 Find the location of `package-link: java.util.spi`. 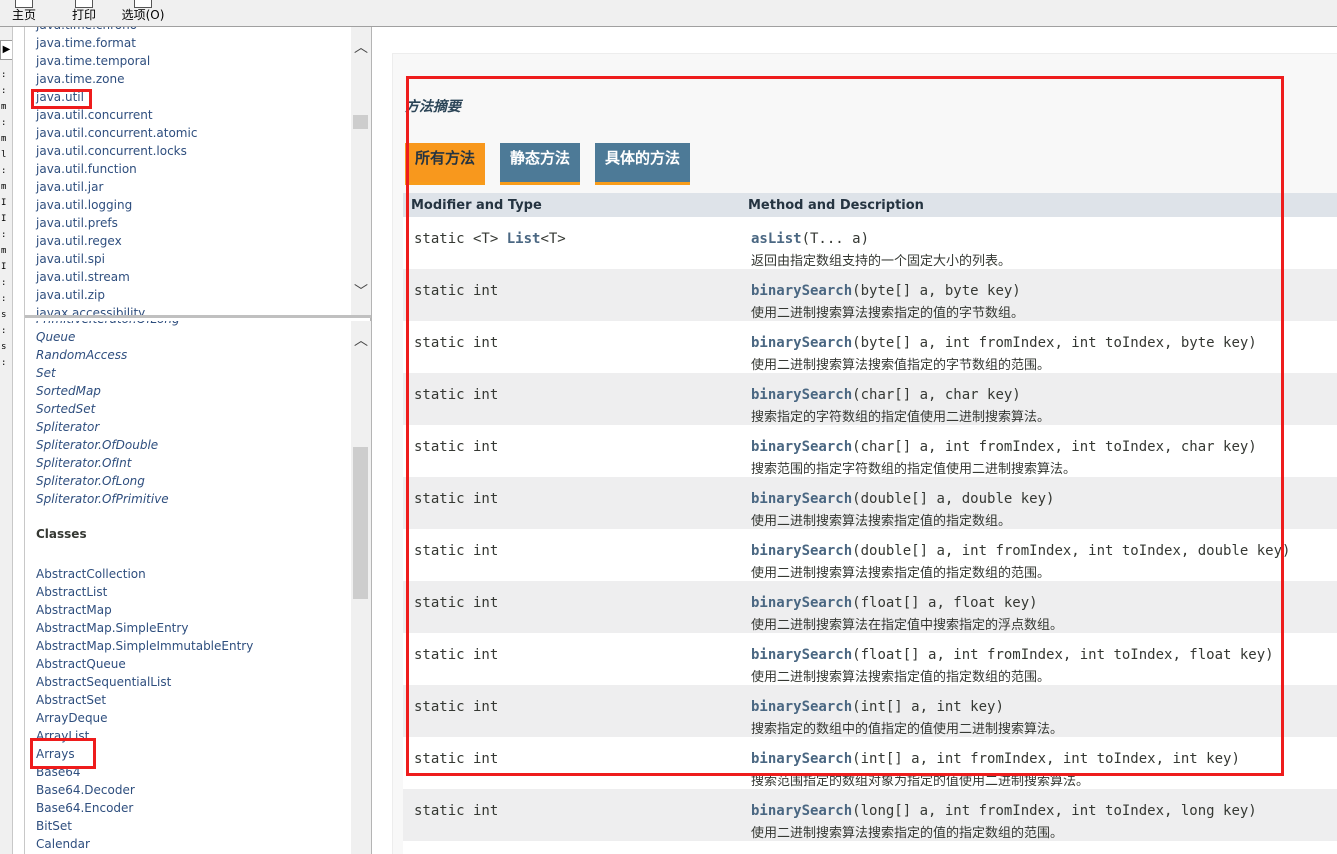

package-link: java.util.spi is located at coordinates (70, 259).